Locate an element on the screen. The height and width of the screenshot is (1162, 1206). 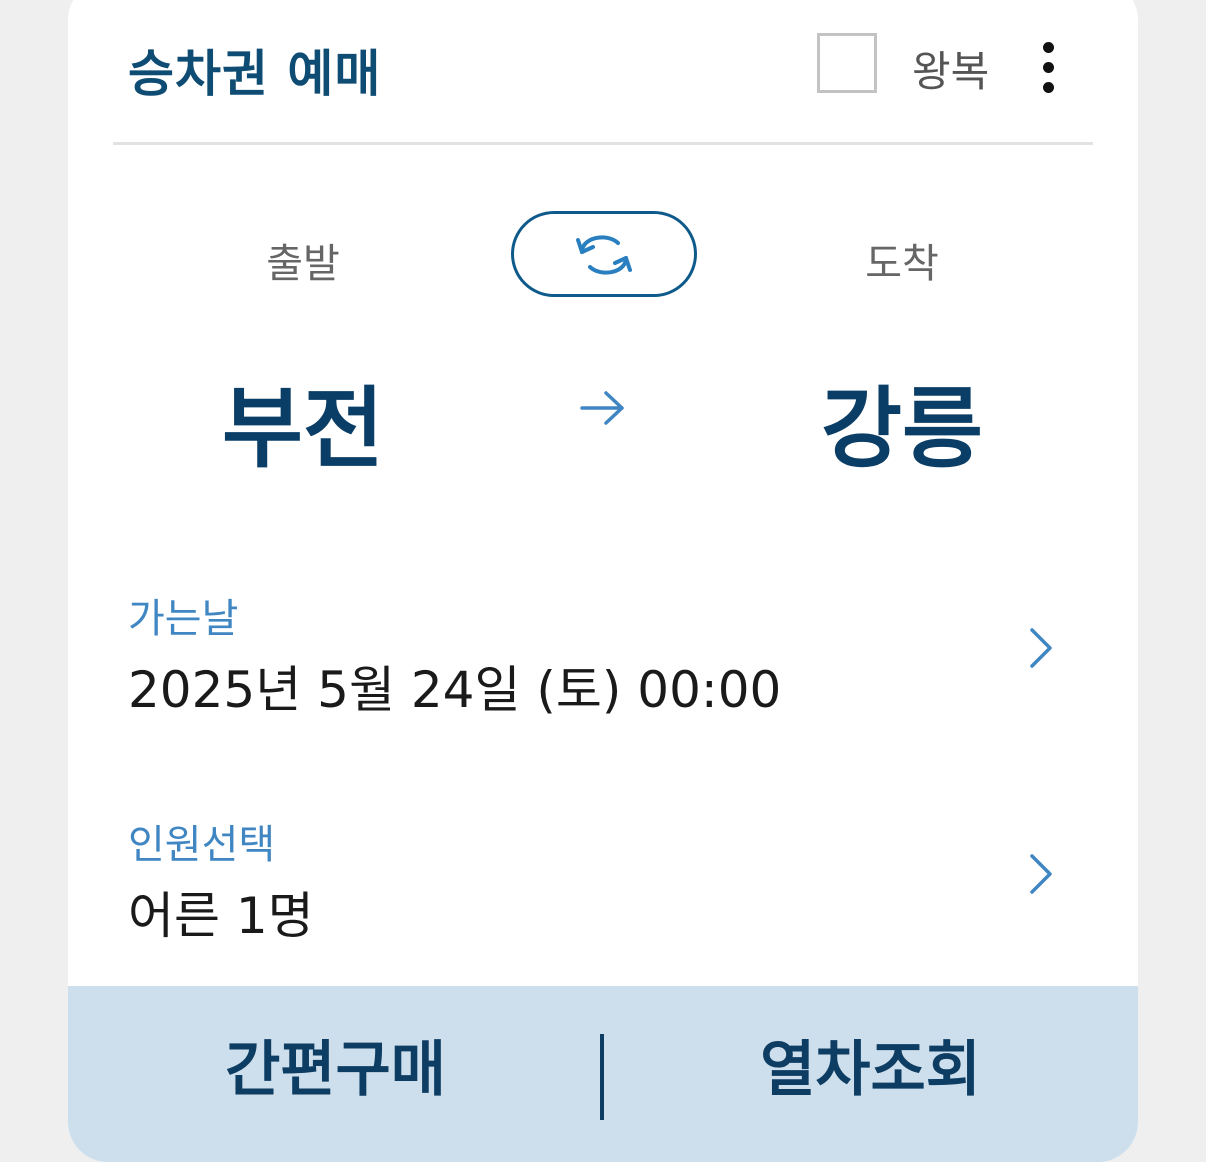
departure-date-field: 가는날 2025년 5월 24일 (토) 00:00 is located at coordinates (608, 652).